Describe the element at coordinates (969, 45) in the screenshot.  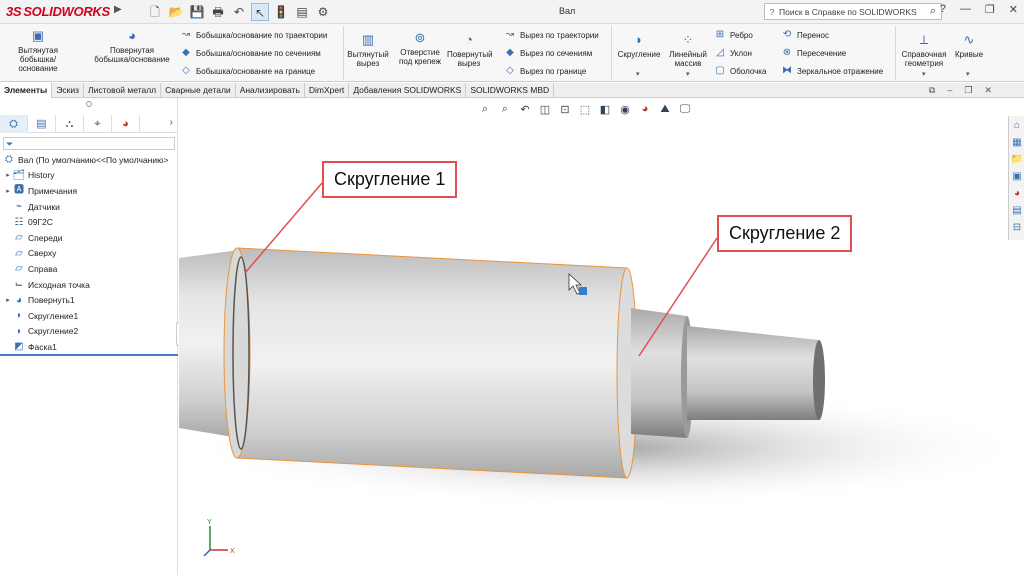
I see `curves-button: ∿ Кривые` at that location.